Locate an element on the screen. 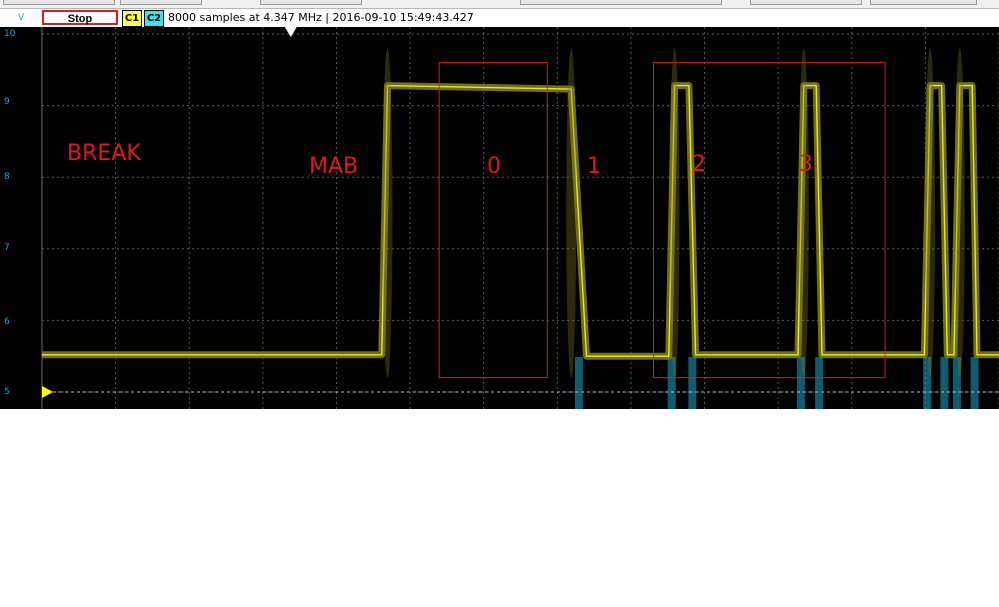 Image resolution: width=999 pixels, height=607 pixels. annotation-box is located at coordinates (493, 220).